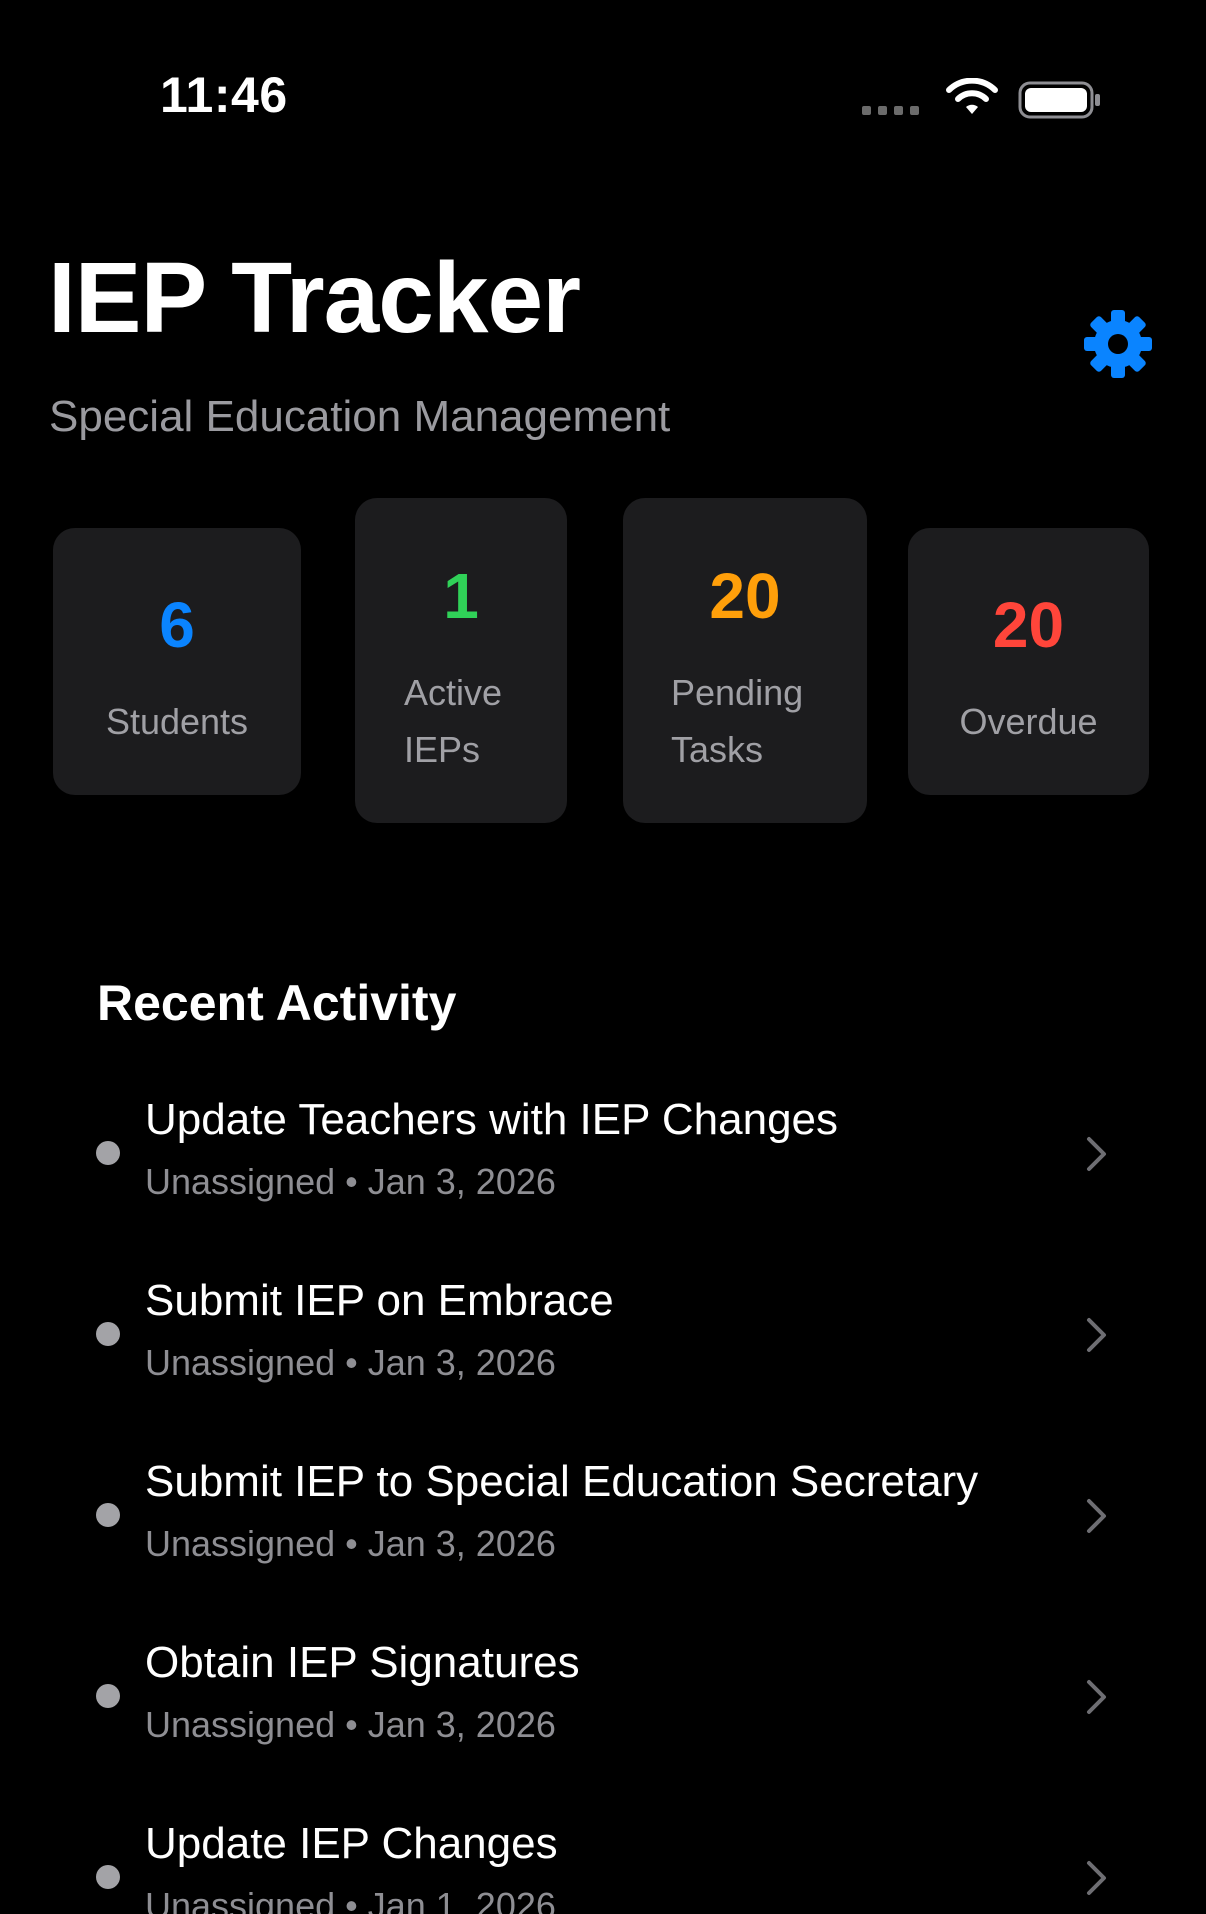 Image resolution: width=1206 pixels, height=1914 pixels. What do you see at coordinates (277, 1003) in the screenshot?
I see `section-title-recent-activity: Recent Activity` at bounding box center [277, 1003].